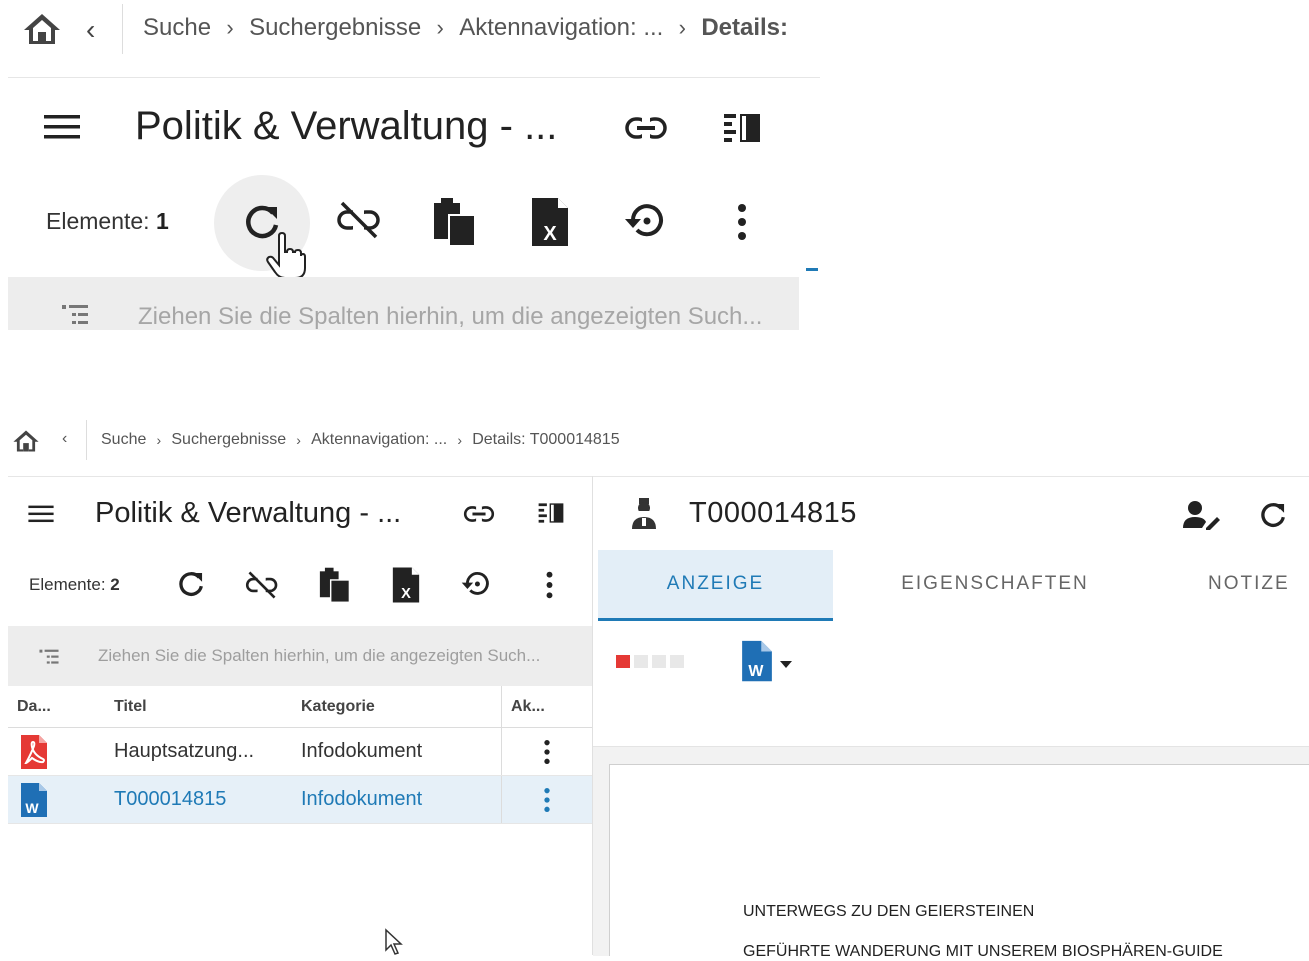 Image resolution: width=1309 pixels, height=961 pixels. Describe the element at coordinates (715, 585) in the screenshot. I see `tab-anzeige: ANZEIGE` at that location.